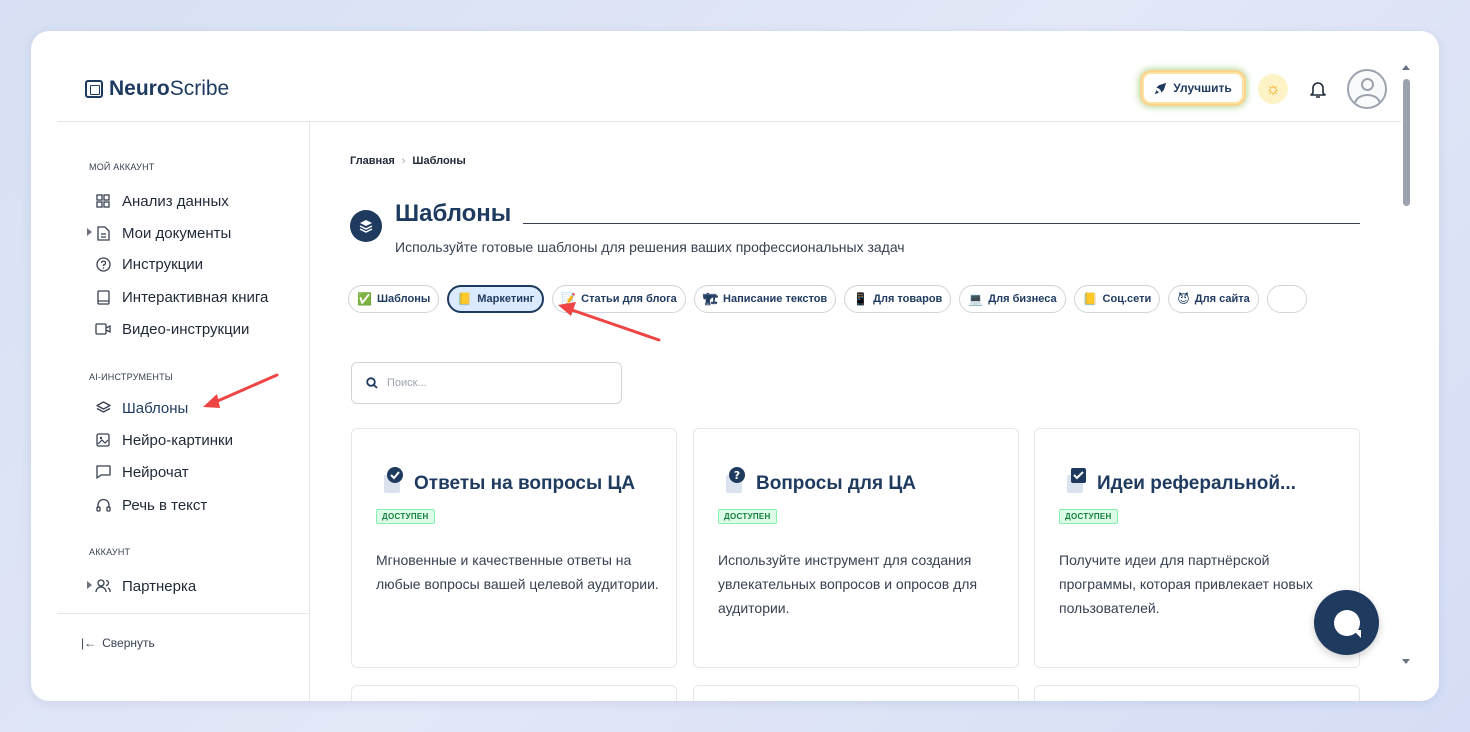 This screenshot has height=732, width=1470. I want to click on chip-label: Для сайта, so click(1222, 299).